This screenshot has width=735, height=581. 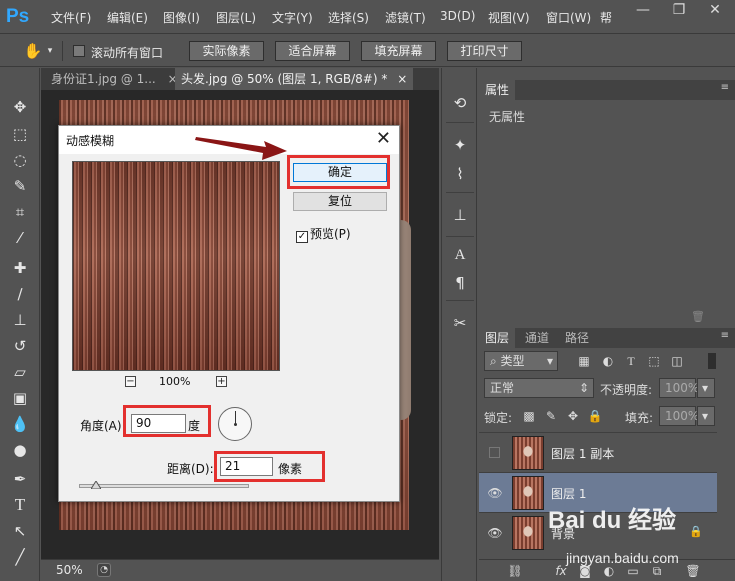 I want to click on line-tool-icon: ╱, so click(x=20, y=557).